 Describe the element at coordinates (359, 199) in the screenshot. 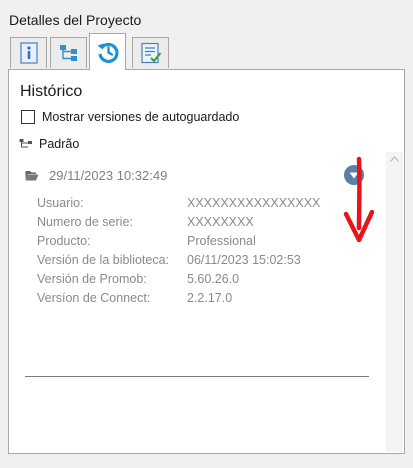

I see `red-arrow-annotation-icon` at that location.